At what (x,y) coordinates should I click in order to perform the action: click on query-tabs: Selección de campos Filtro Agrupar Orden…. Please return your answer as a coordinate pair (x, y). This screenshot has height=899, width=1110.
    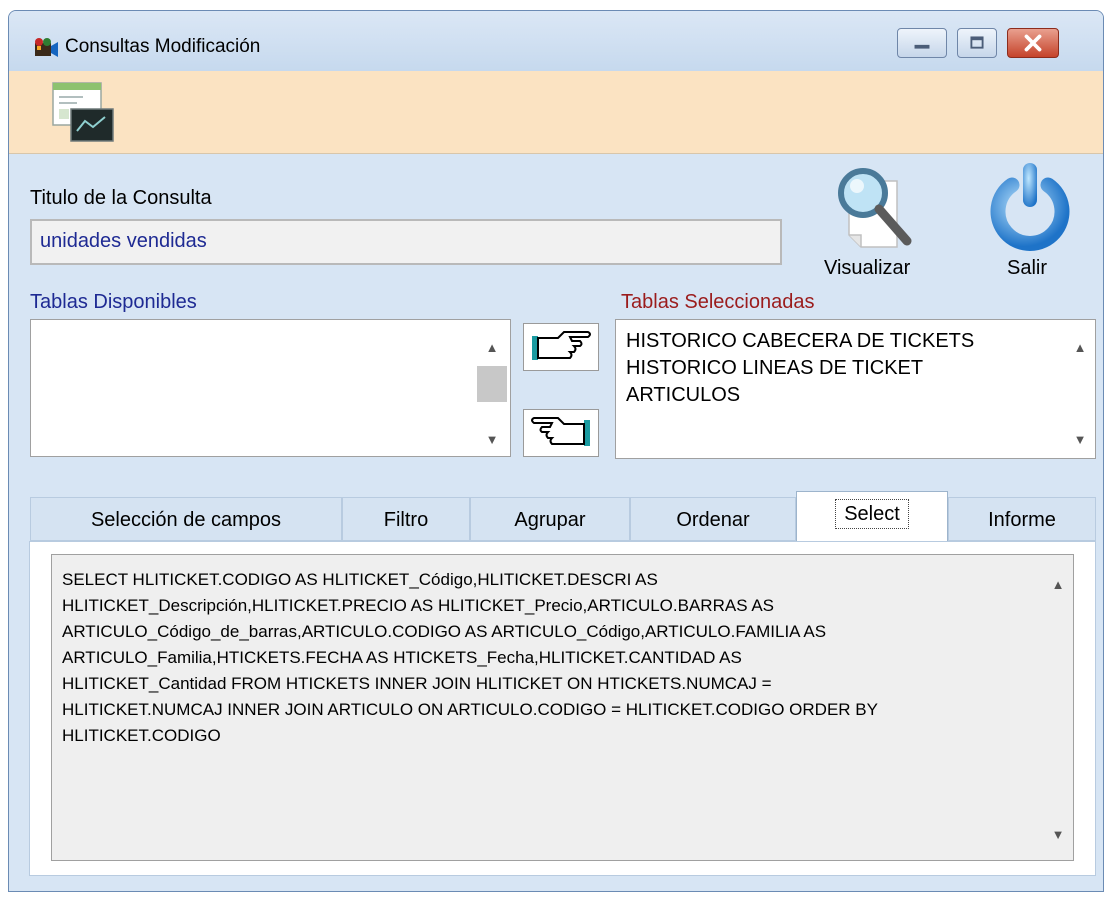
    Looking at the image, I should click on (563, 516).